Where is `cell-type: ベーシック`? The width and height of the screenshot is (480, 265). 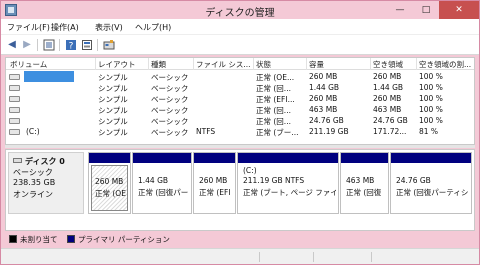 cell-type: ベーシック is located at coordinates (170, 132).